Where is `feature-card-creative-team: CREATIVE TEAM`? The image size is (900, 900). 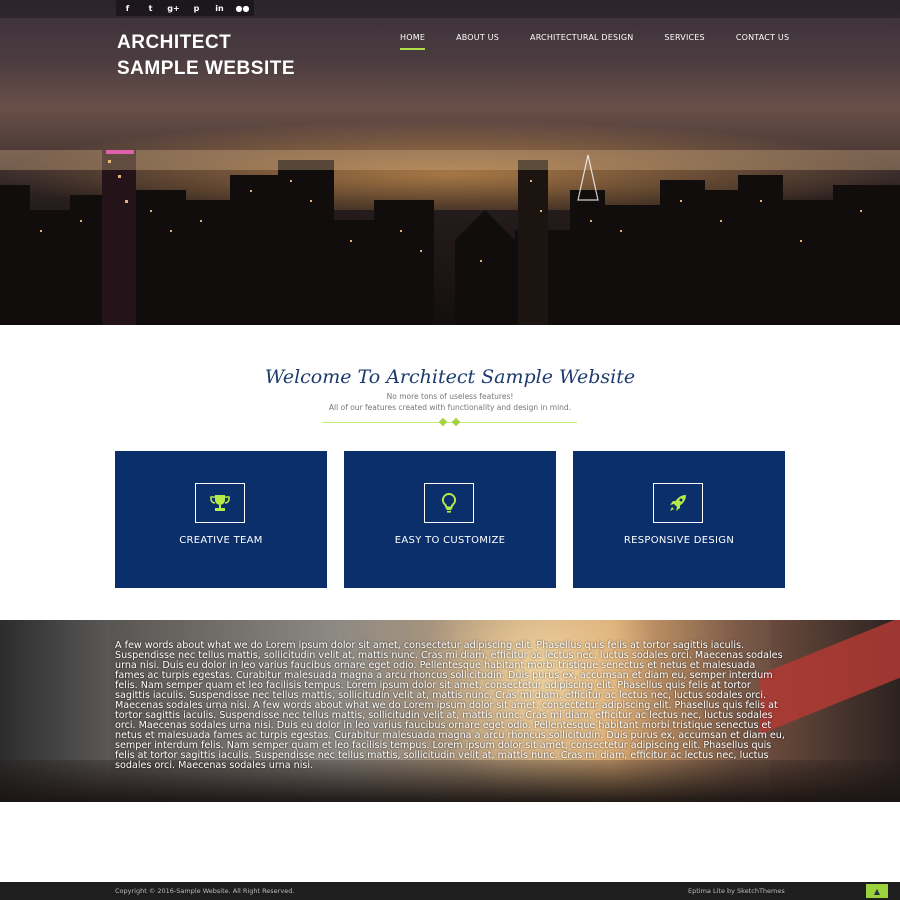
feature-card-creative-team: CREATIVE TEAM is located at coordinates (221, 519).